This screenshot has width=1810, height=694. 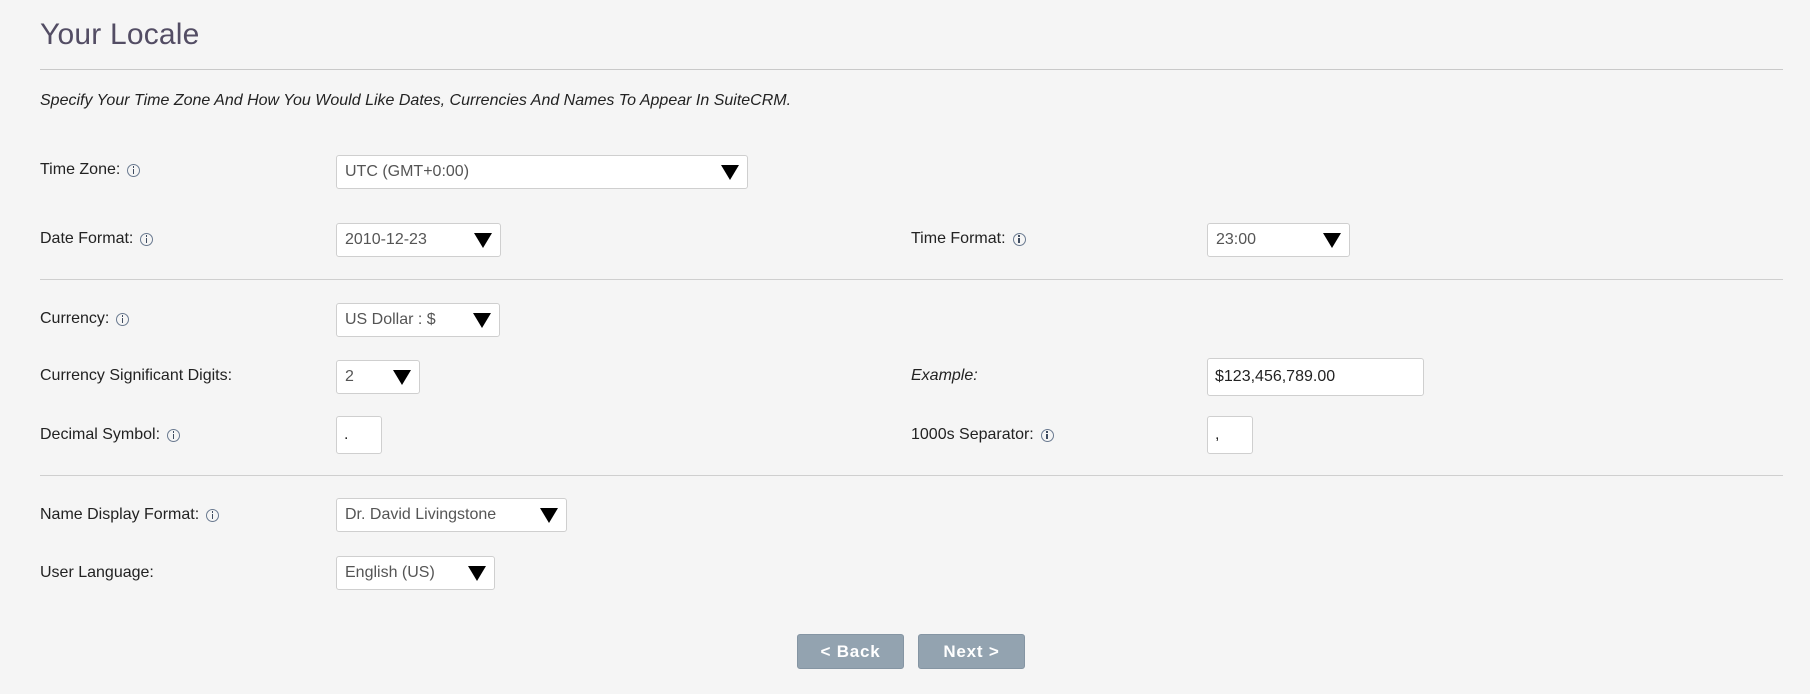 I want to click on decimal-symbol-value: ., so click(x=346, y=434).